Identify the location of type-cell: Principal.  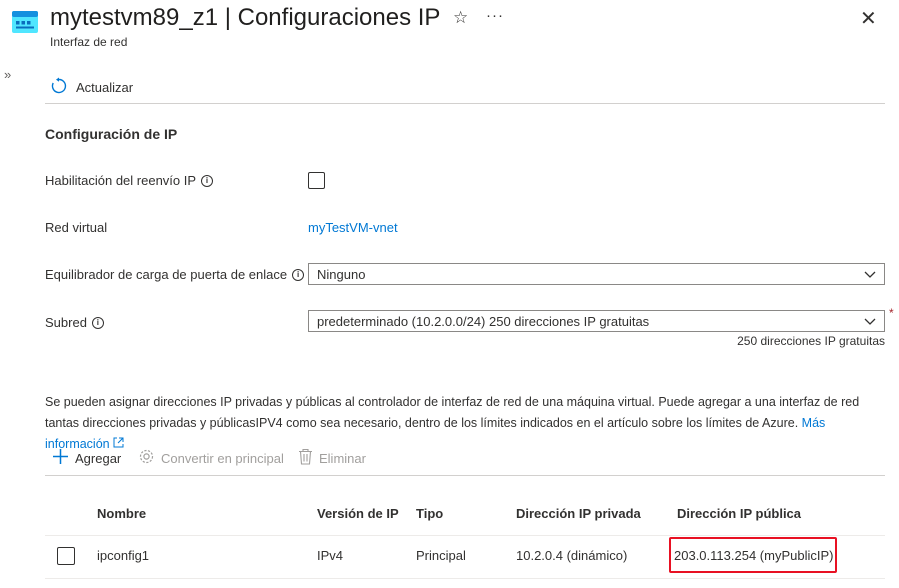
(441, 555).